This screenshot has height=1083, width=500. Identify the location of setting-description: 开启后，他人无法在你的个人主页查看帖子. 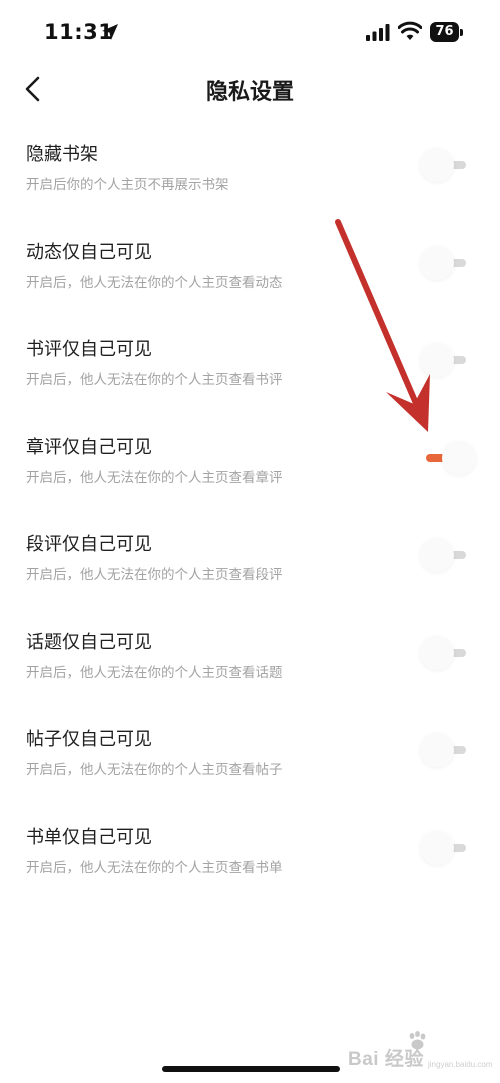
(154, 770).